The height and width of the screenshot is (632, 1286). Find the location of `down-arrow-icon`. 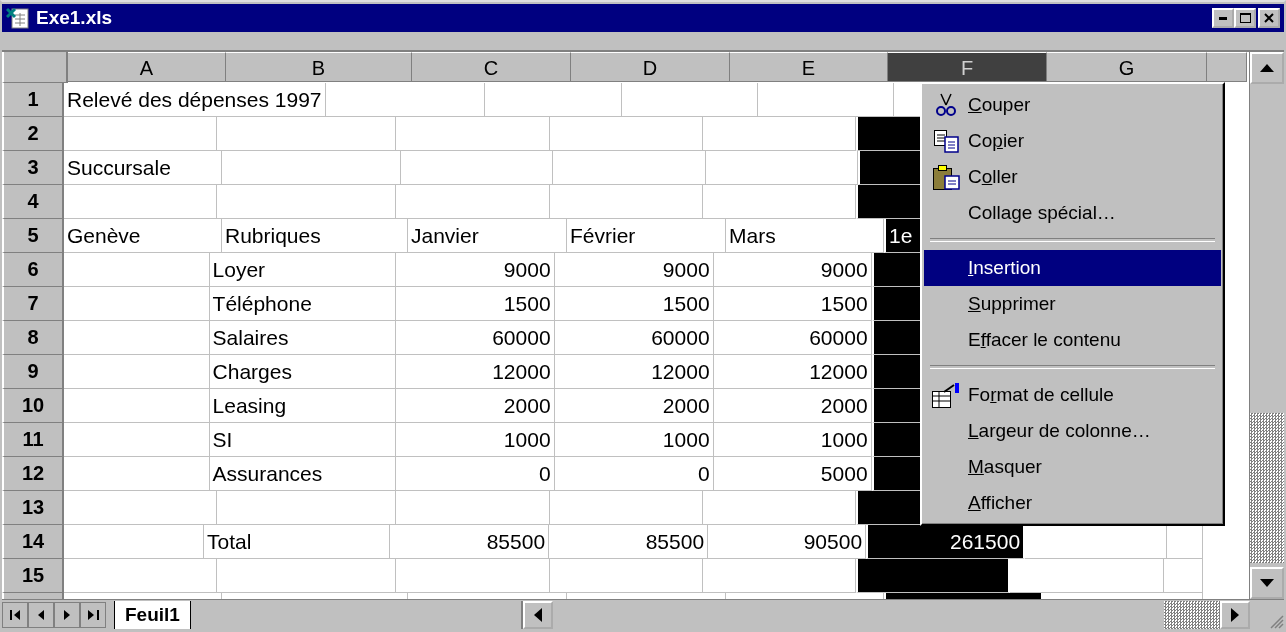

down-arrow-icon is located at coordinates (1267, 583).